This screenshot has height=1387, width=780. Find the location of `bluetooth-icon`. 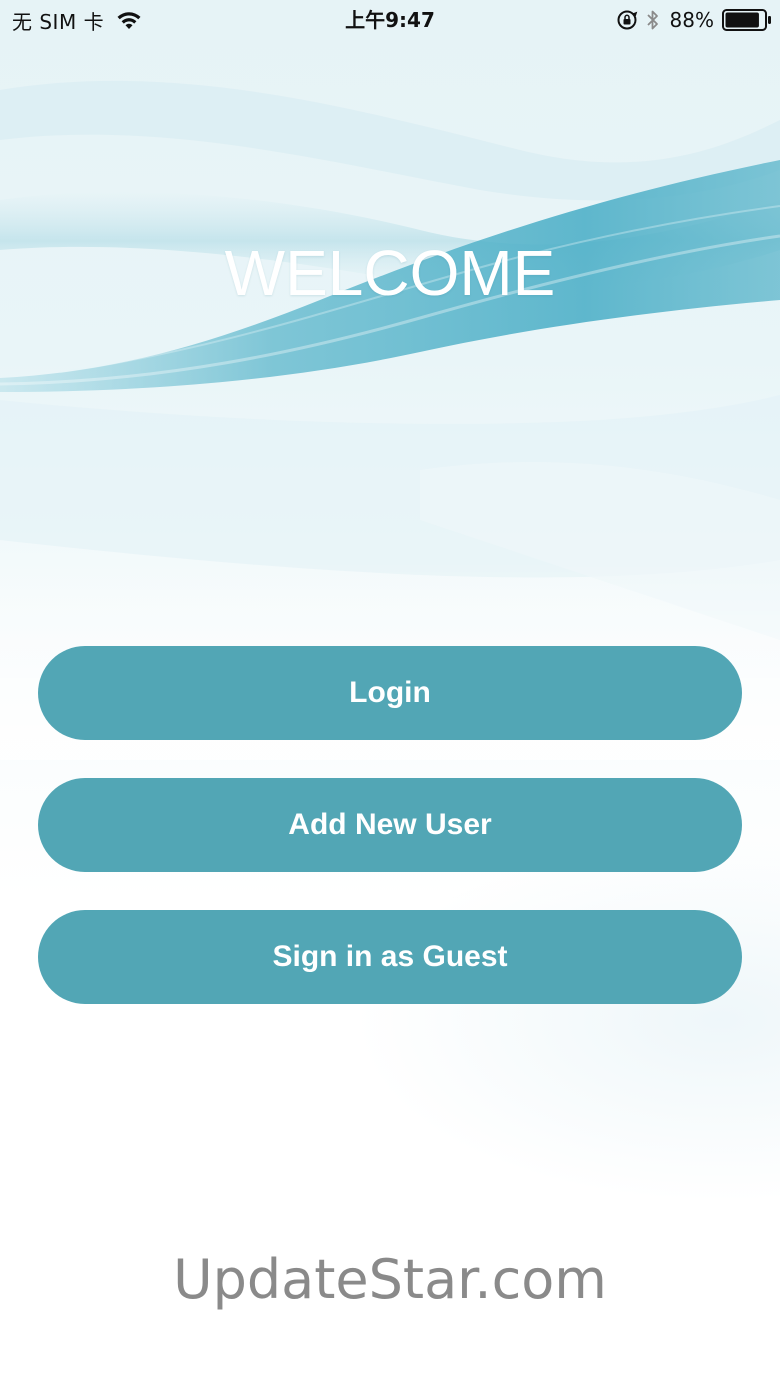

bluetooth-icon is located at coordinates (652, 20).